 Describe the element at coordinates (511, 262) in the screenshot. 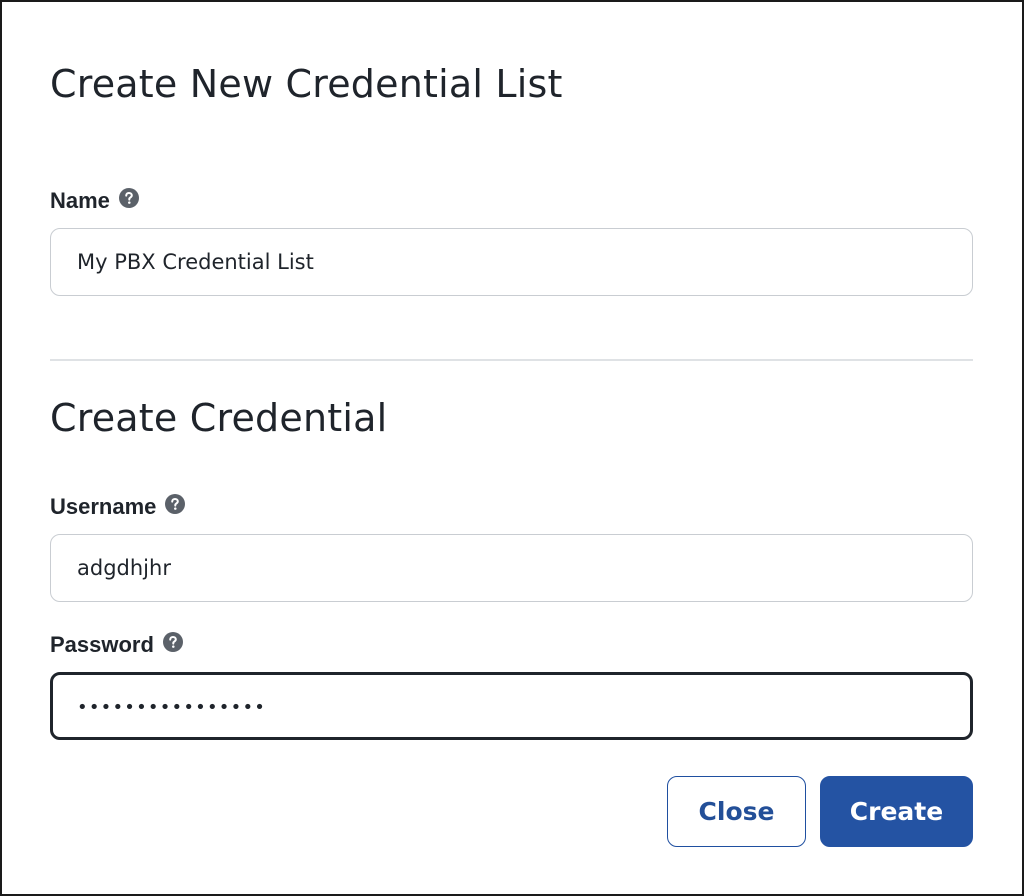

I see `name-input: My PBX Credential List` at that location.